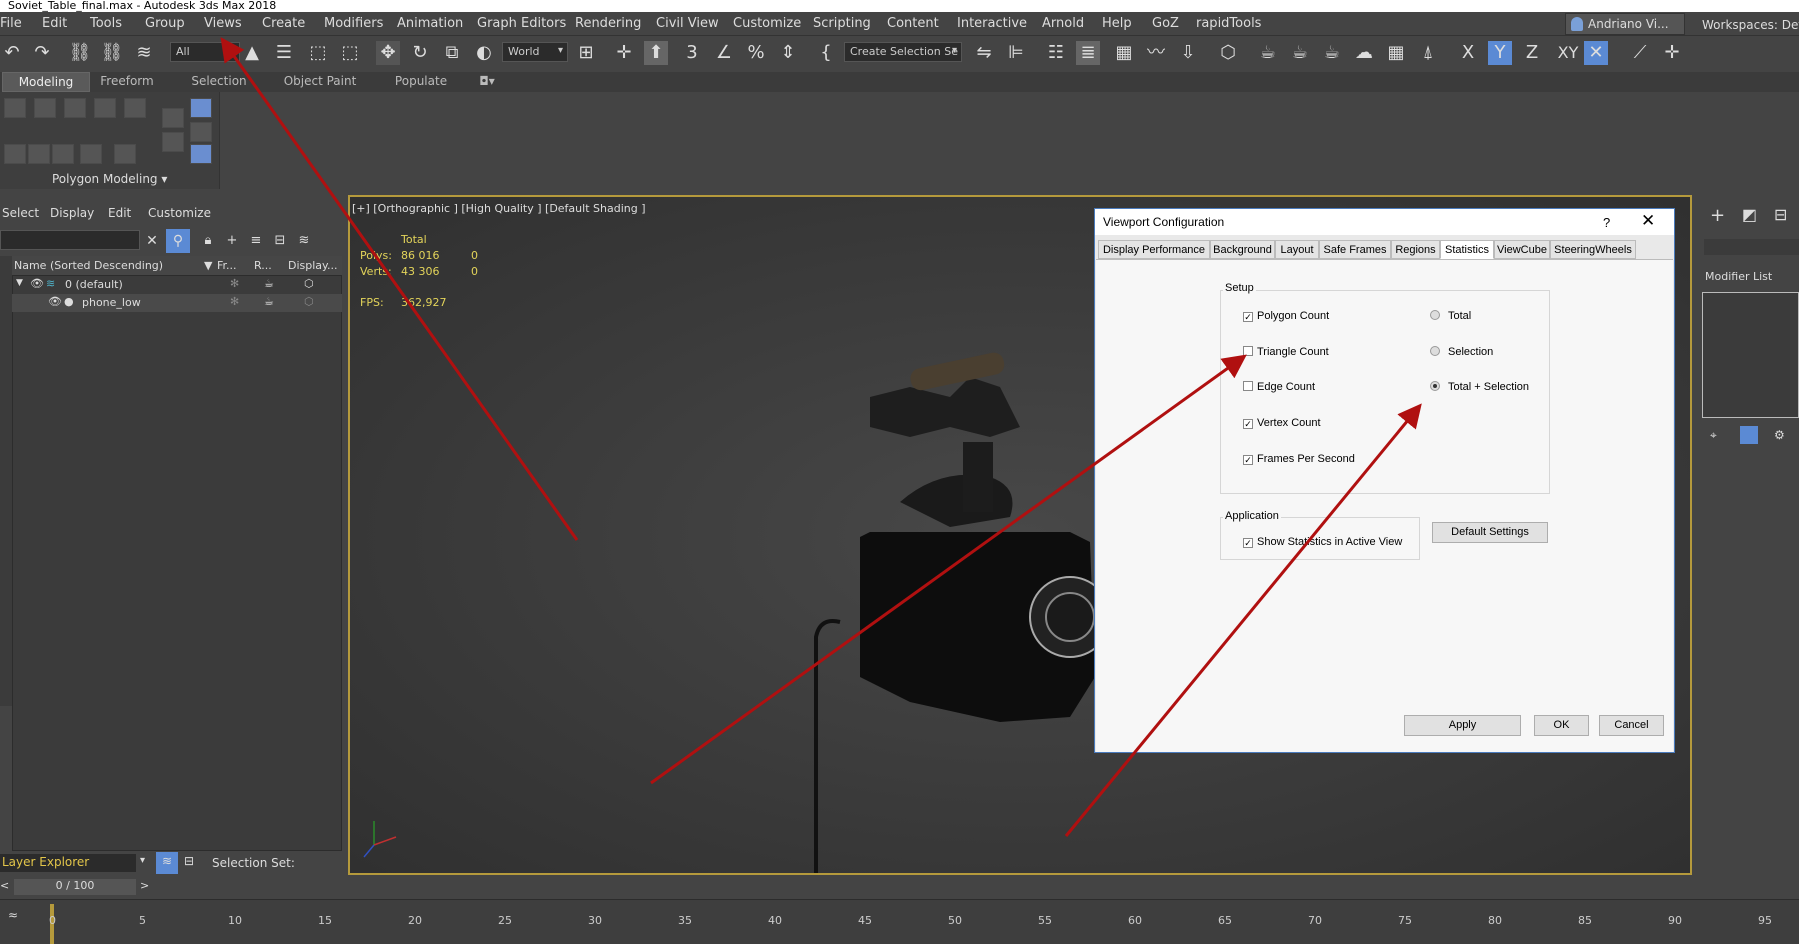 This screenshot has height=944, width=1799. What do you see at coordinates (205, 52) in the screenshot?
I see `selection-filter-dropdown: All` at bounding box center [205, 52].